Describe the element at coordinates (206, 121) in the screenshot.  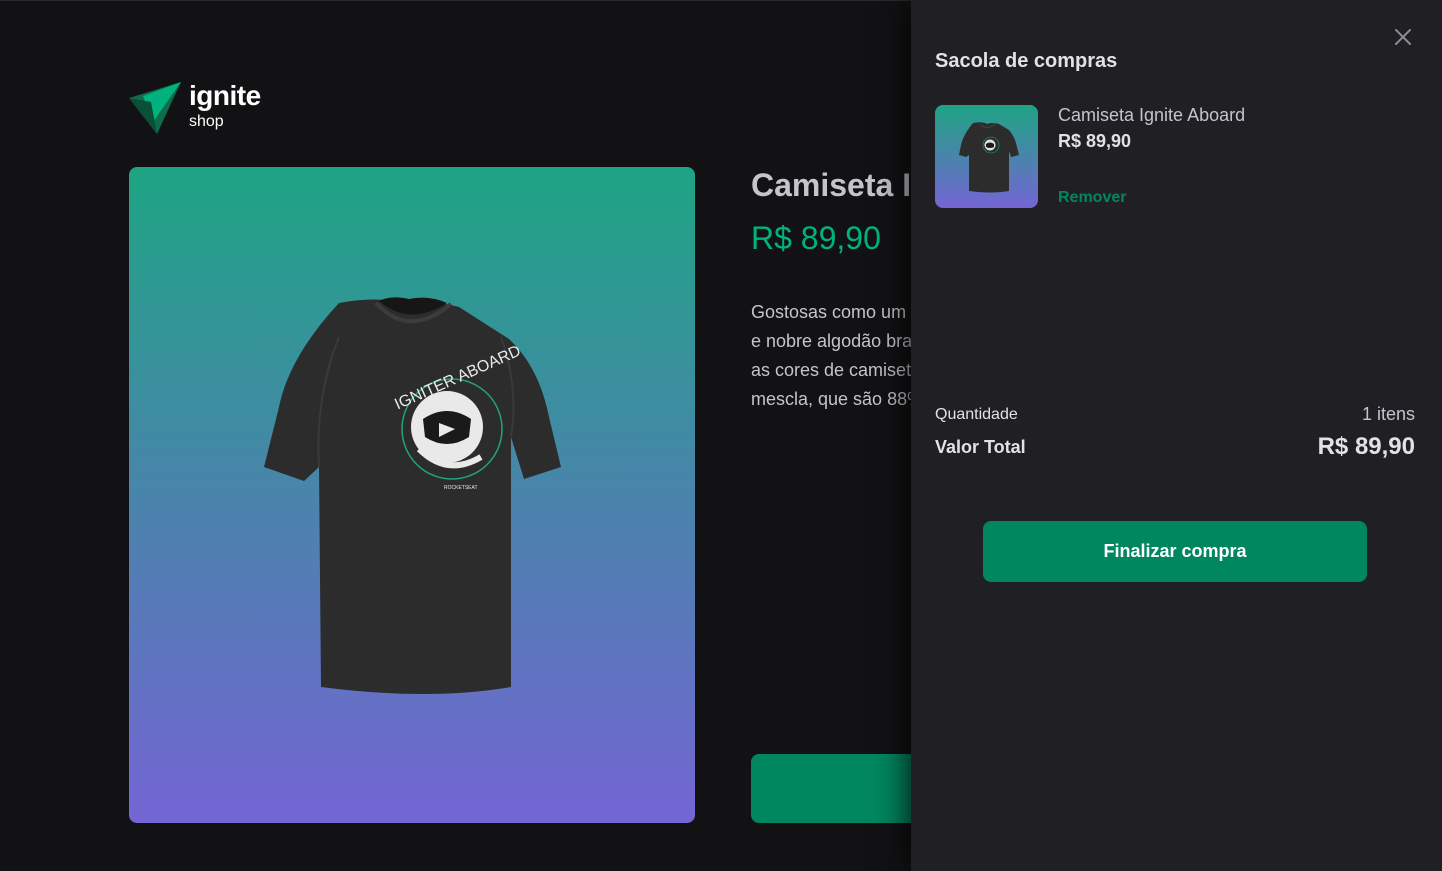
I see `logo-subtitle: shop` at that location.